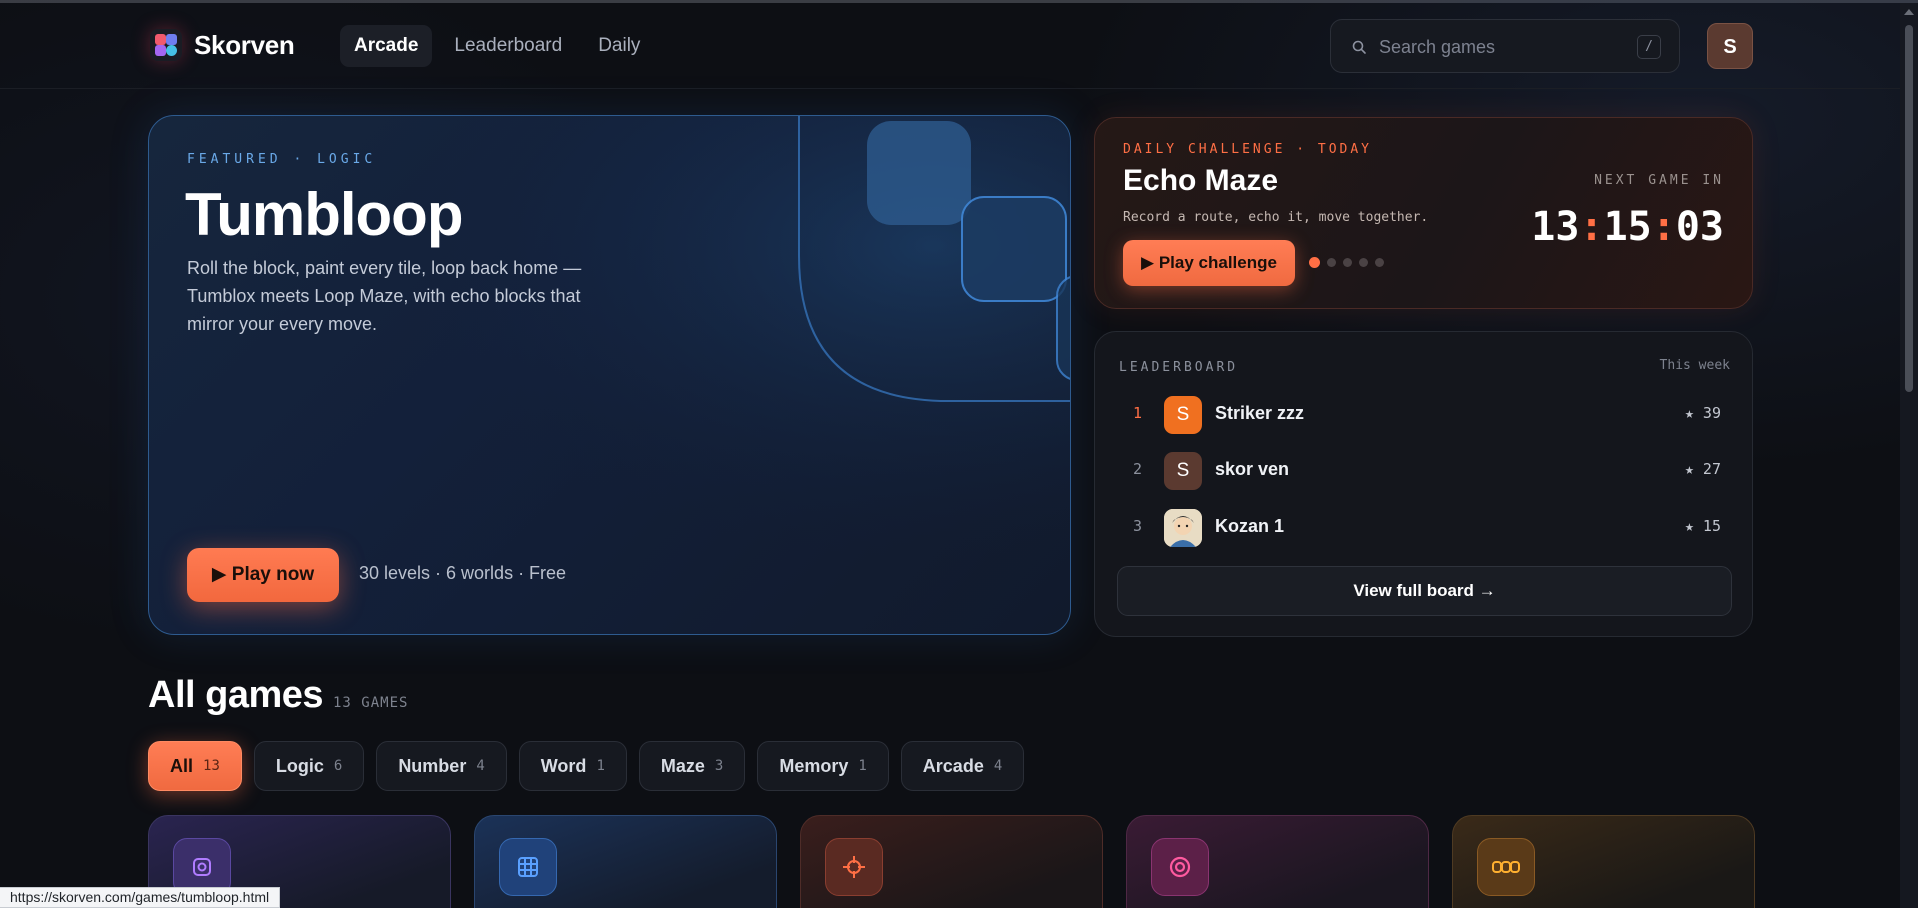  What do you see at coordinates (244, 44) in the screenshot?
I see `brand-name: Skorven` at bounding box center [244, 44].